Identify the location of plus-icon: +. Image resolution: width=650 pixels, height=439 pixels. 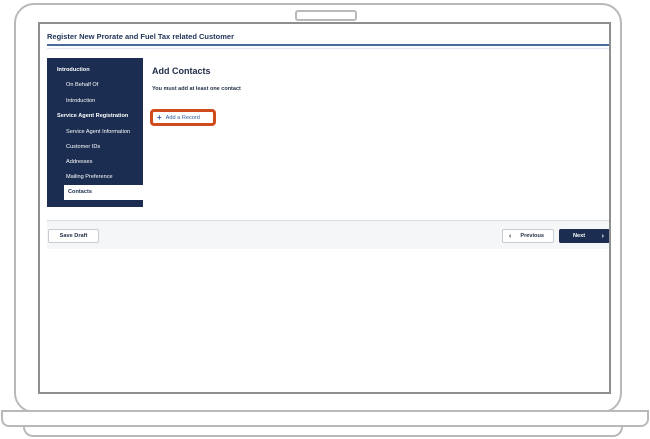
(159, 117).